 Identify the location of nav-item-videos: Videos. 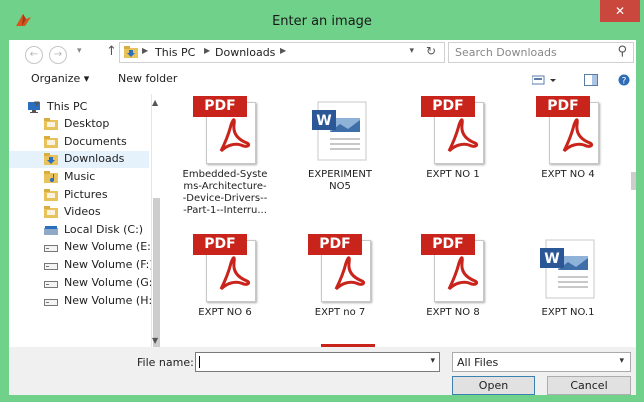
(79, 212).